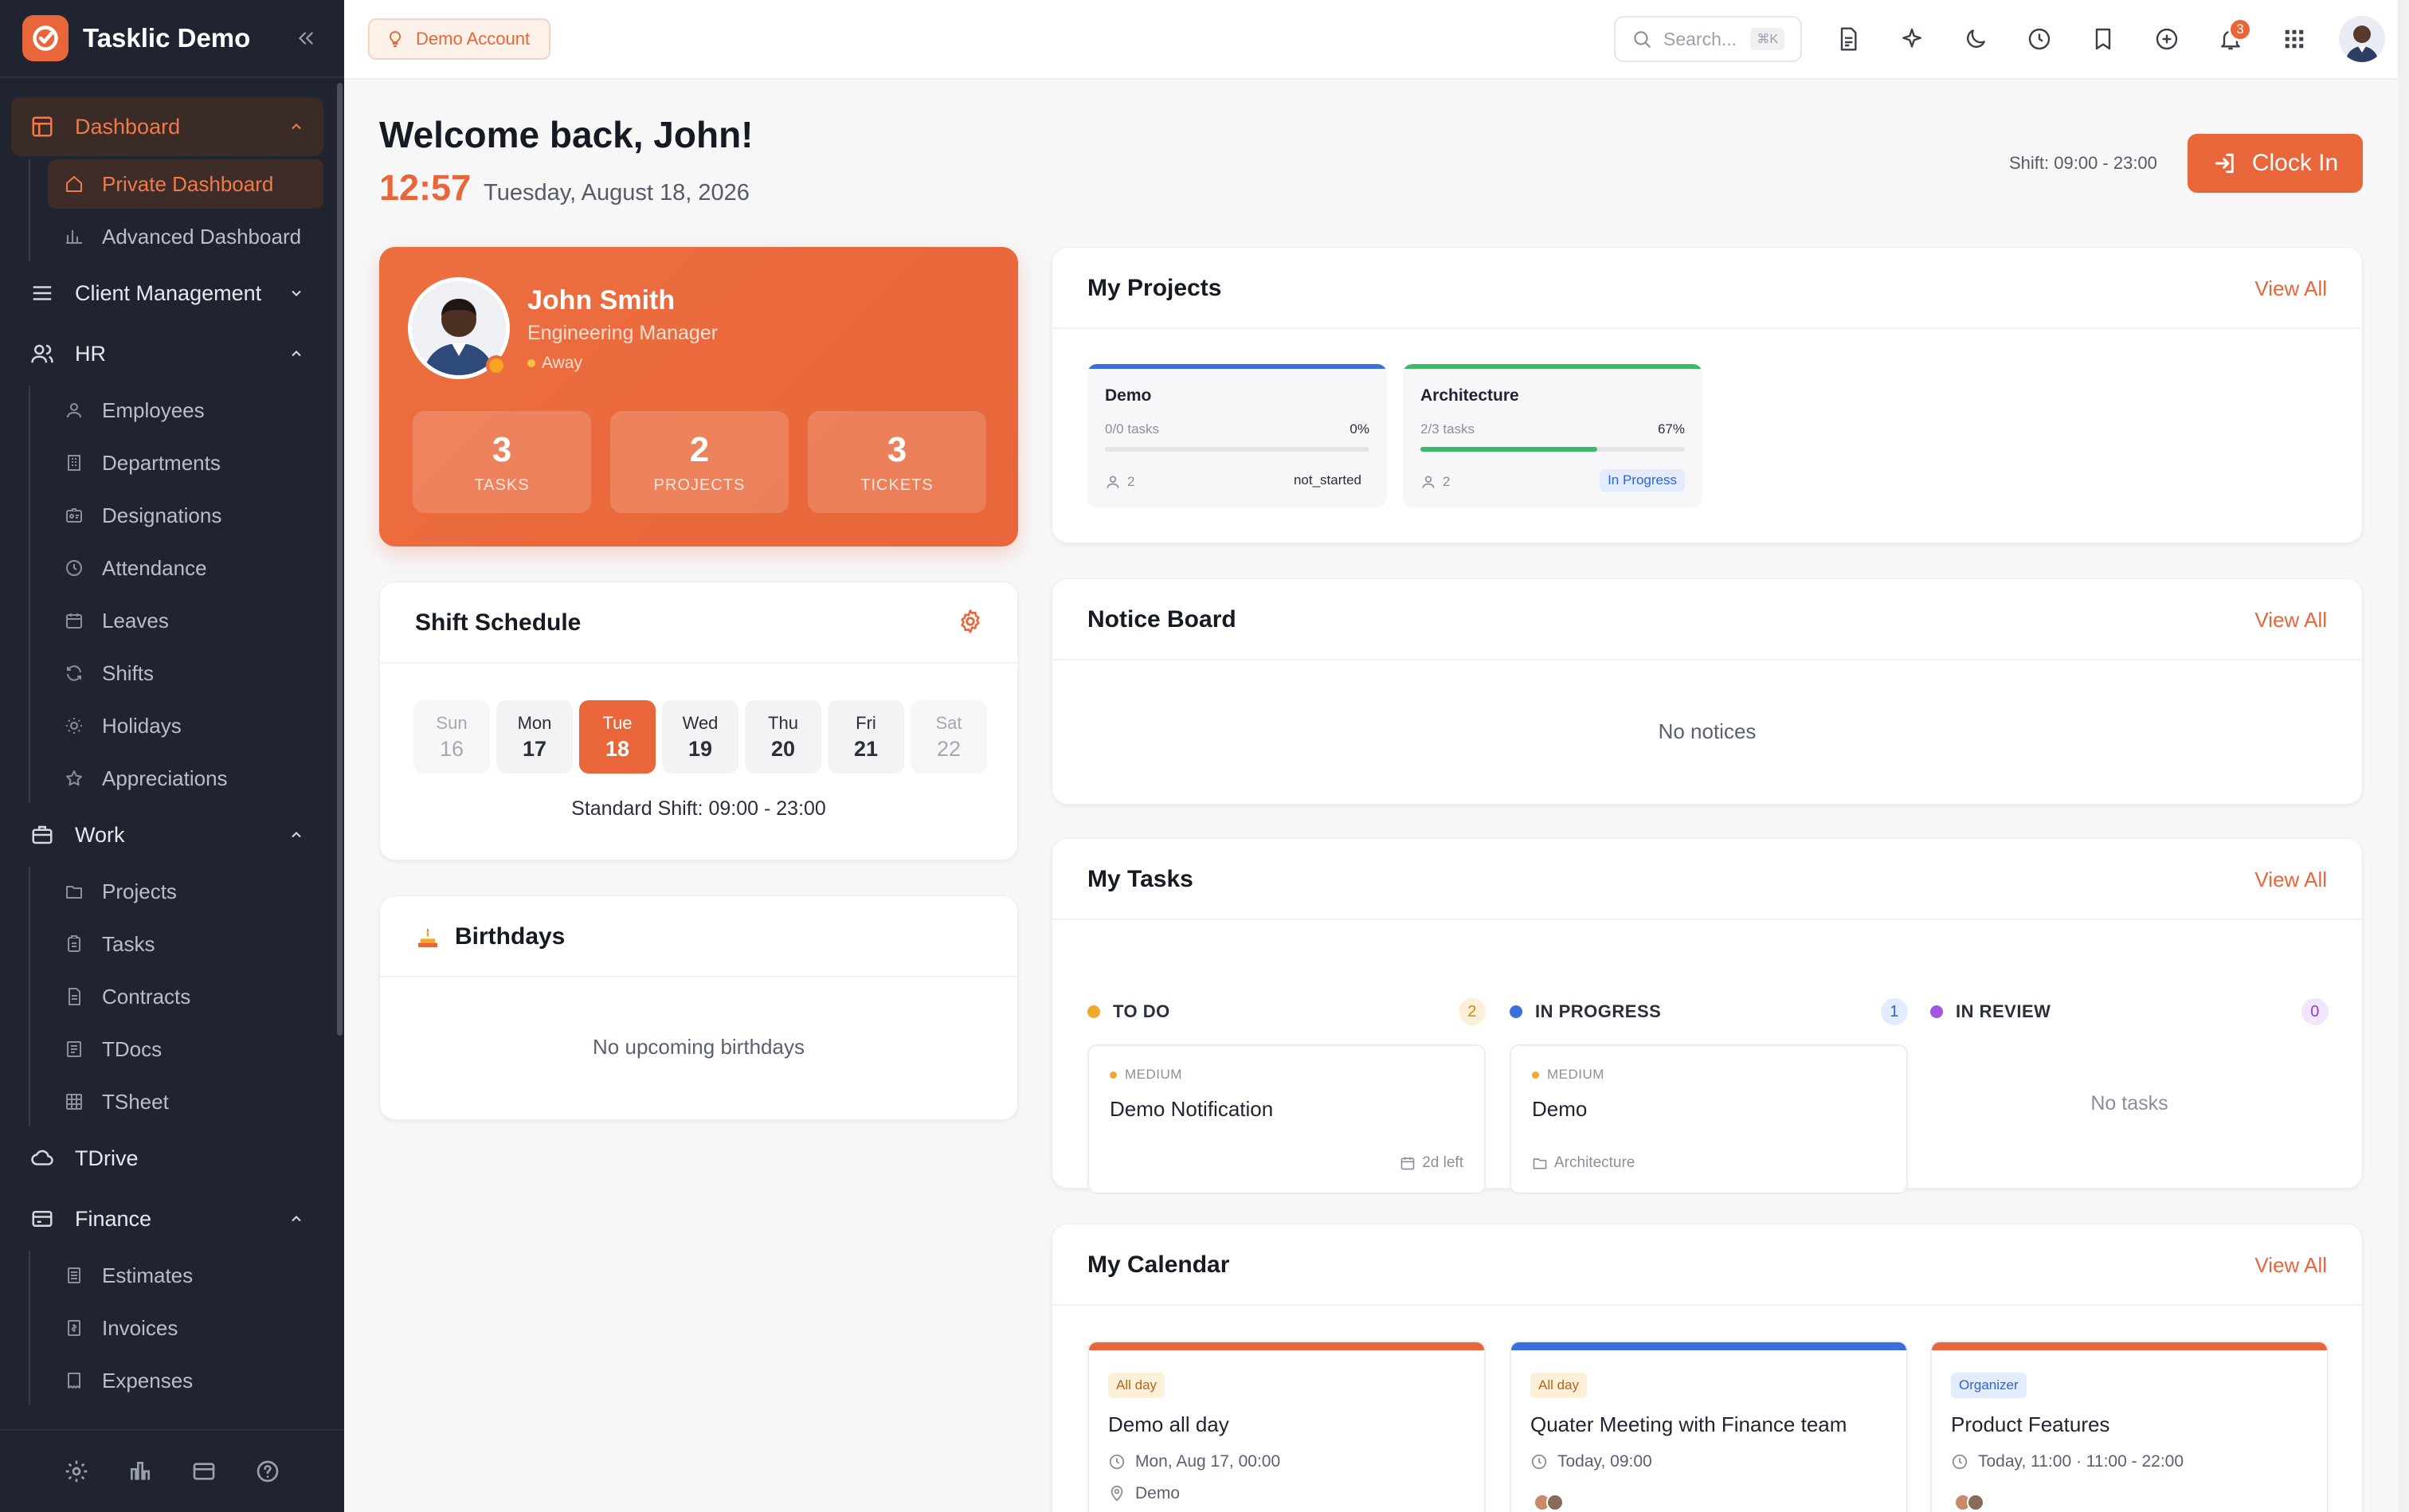 This screenshot has height=1512, width=2409. Describe the element at coordinates (2290, 880) in the screenshot. I see `tasks-view-all-link: View All` at that location.